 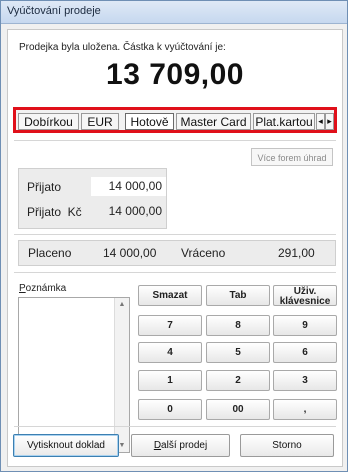 What do you see at coordinates (92, 198) in the screenshot?
I see `received-box: Přijato 14 000,00 Přijato Kč 14 000,00` at bounding box center [92, 198].